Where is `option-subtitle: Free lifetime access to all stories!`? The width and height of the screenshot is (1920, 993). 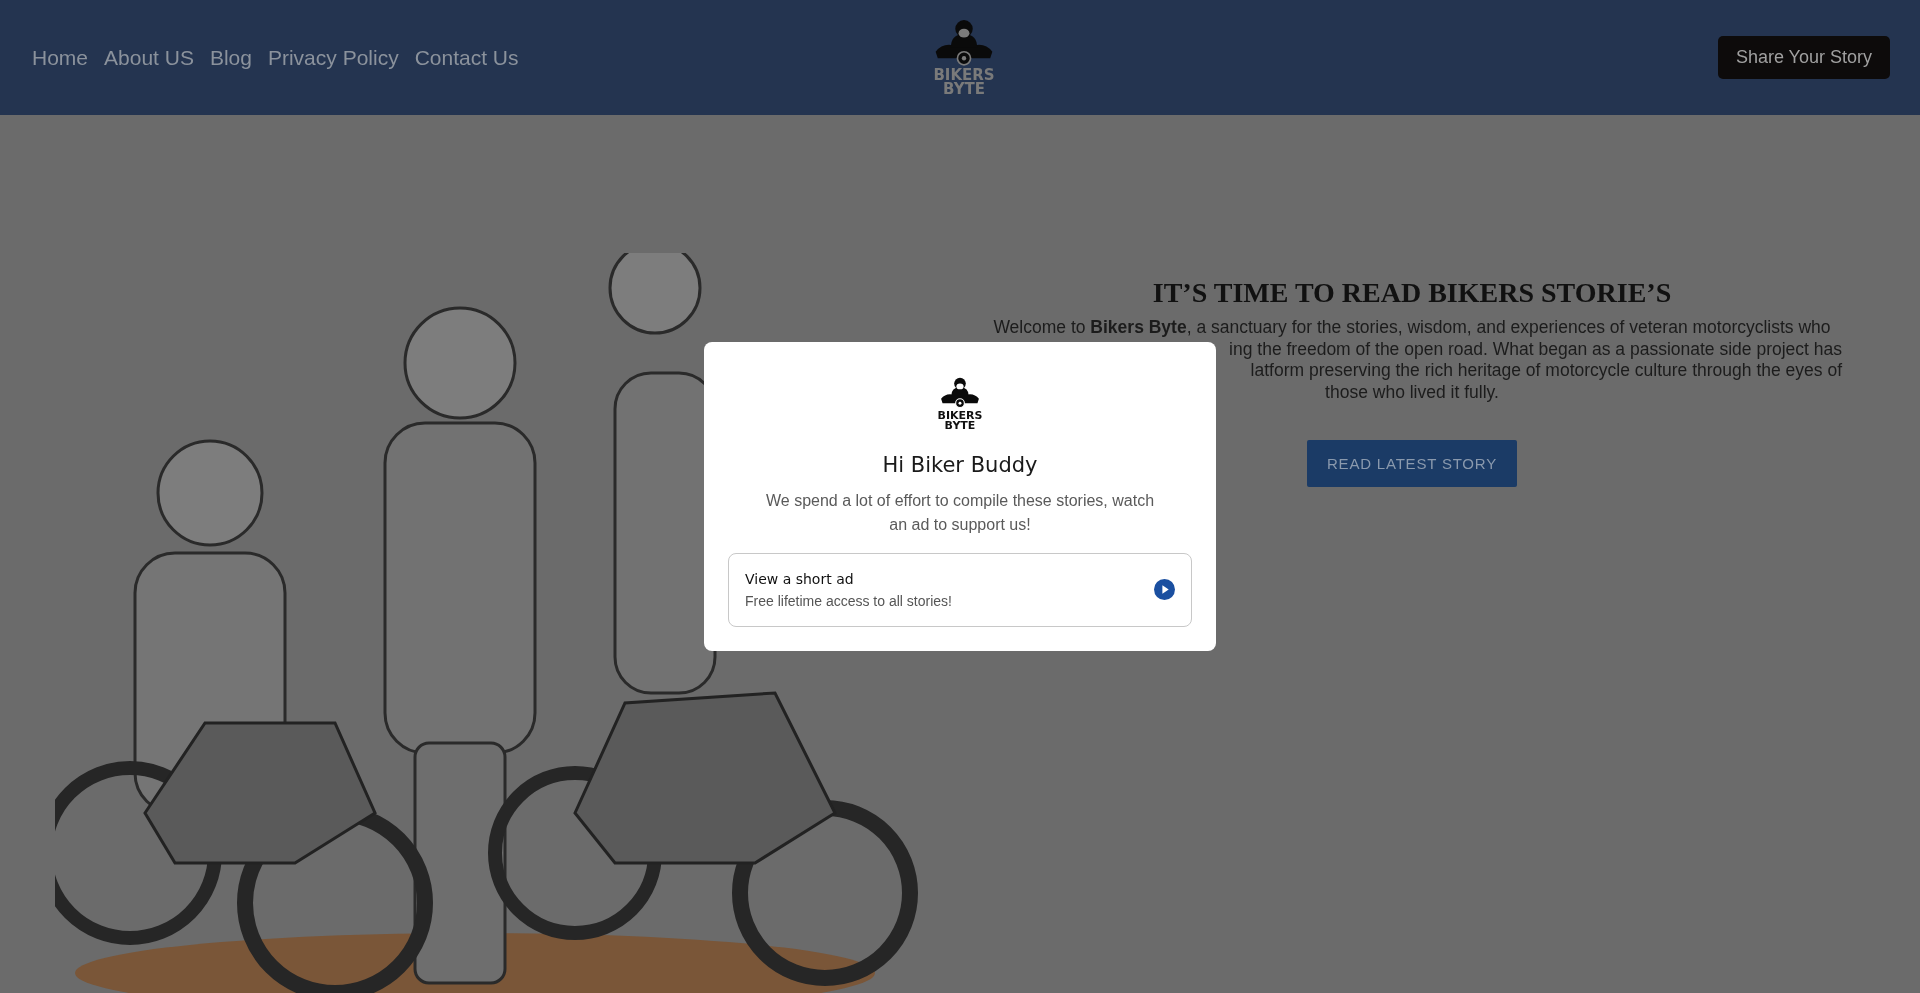 option-subtitle: Free lifetime access to all stories! is located at coordinates (849, 600).